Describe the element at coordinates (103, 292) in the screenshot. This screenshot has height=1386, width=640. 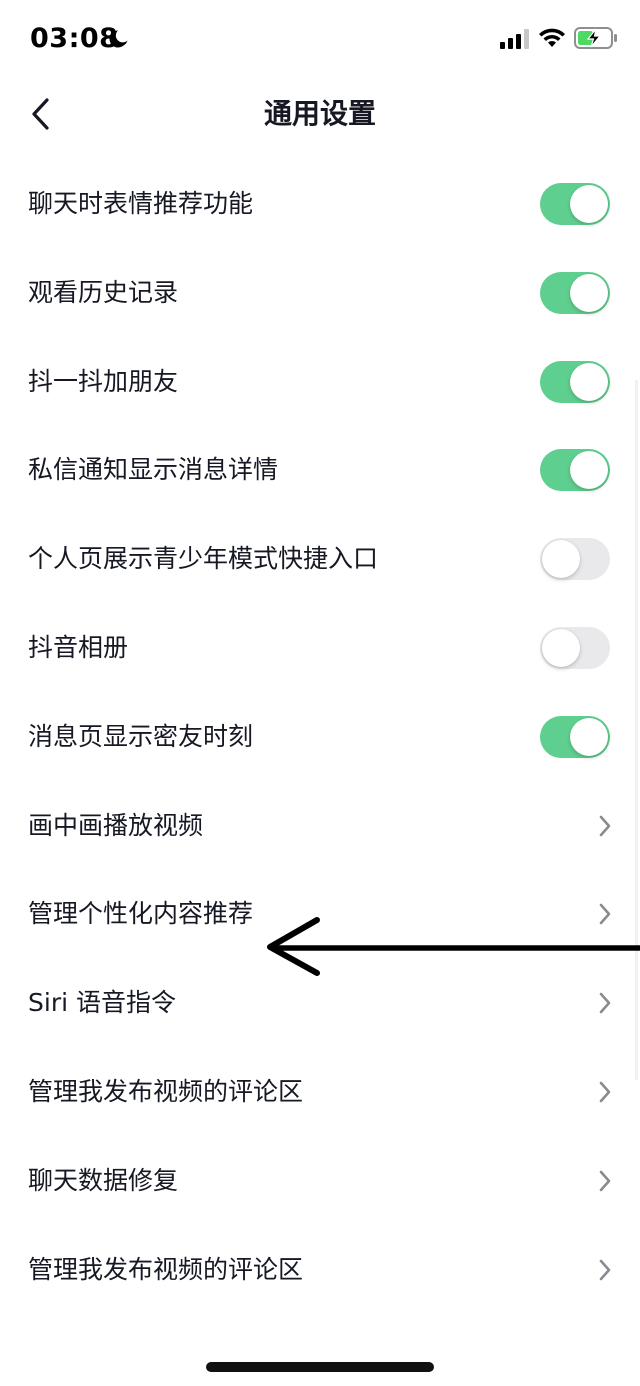
I see `setting-label: 观看历史记录` at that location.